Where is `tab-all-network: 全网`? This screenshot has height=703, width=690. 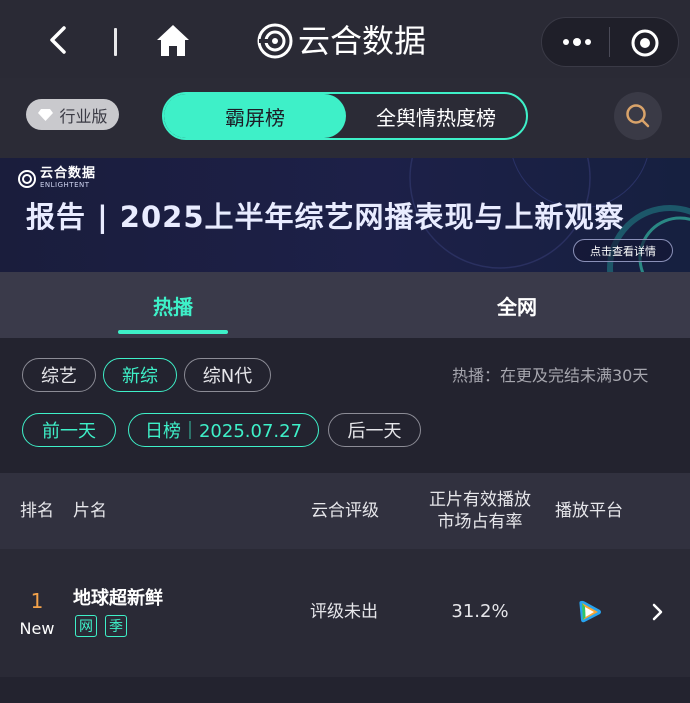
tab-all-network: 全网 is located at coordinates (517, 305).